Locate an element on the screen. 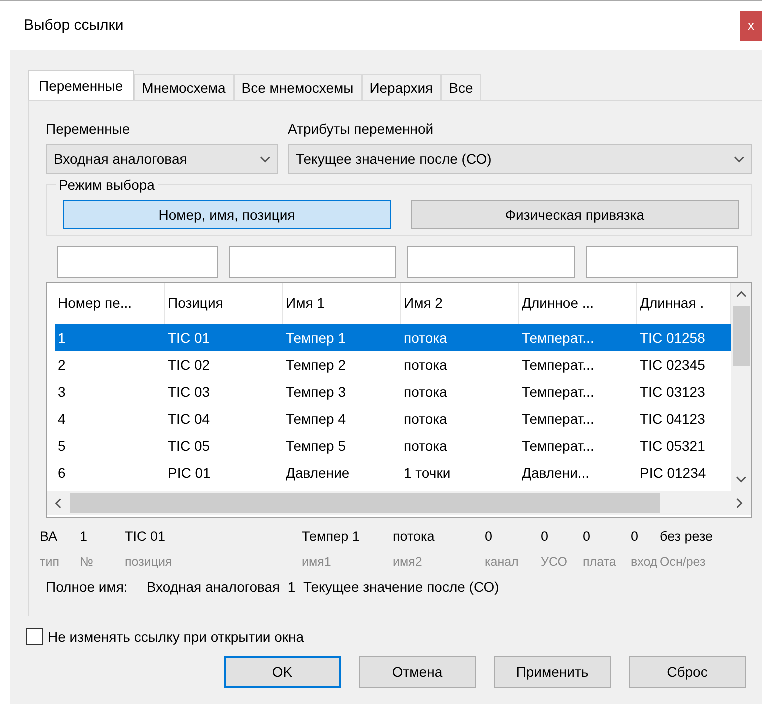 Image resolution: width=762 pixels, height=704 pixels. variable-type-label: Переменные is located at coordinates (89, 129).